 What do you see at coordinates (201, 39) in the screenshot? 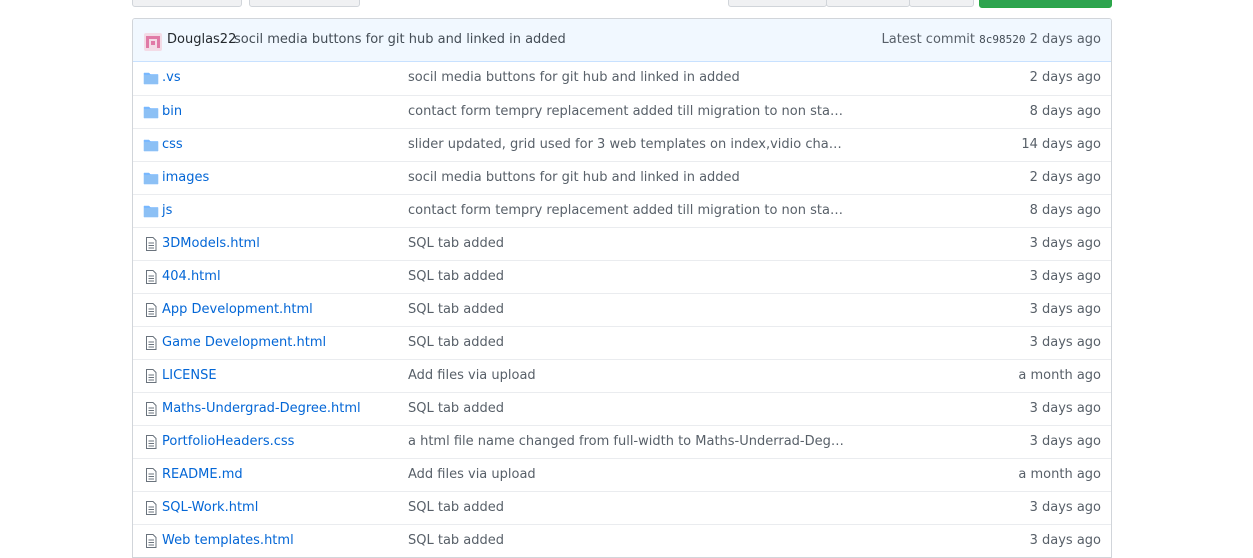
I see `commit-author-link: Douglas22` at bounding box center [201, 39].